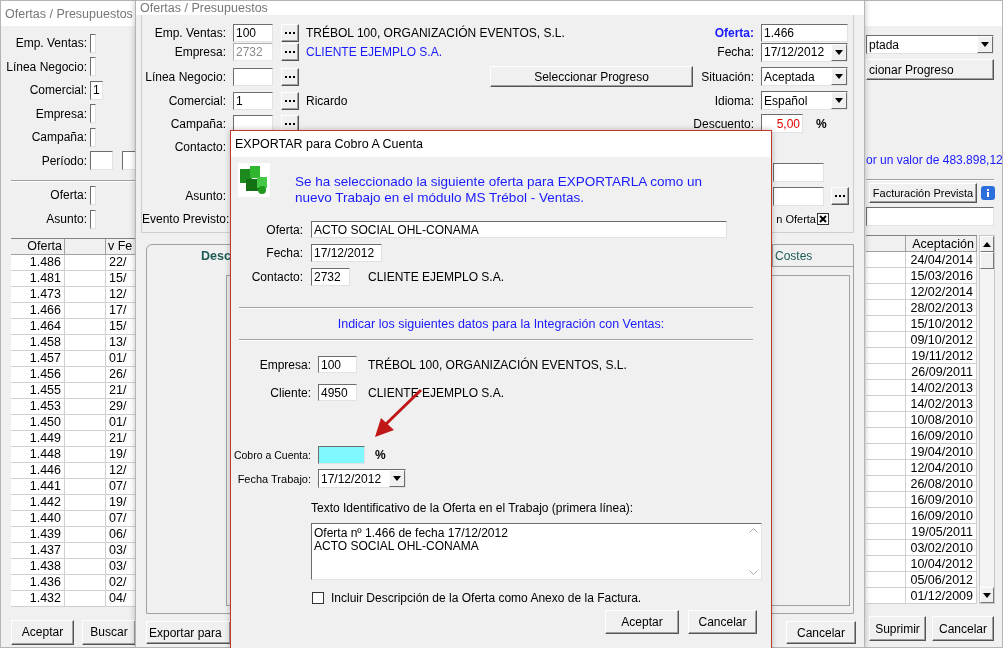  Describe the element at coordinates (38, 406) in the screenshot. I see `table-cell: 1.453` at that location.